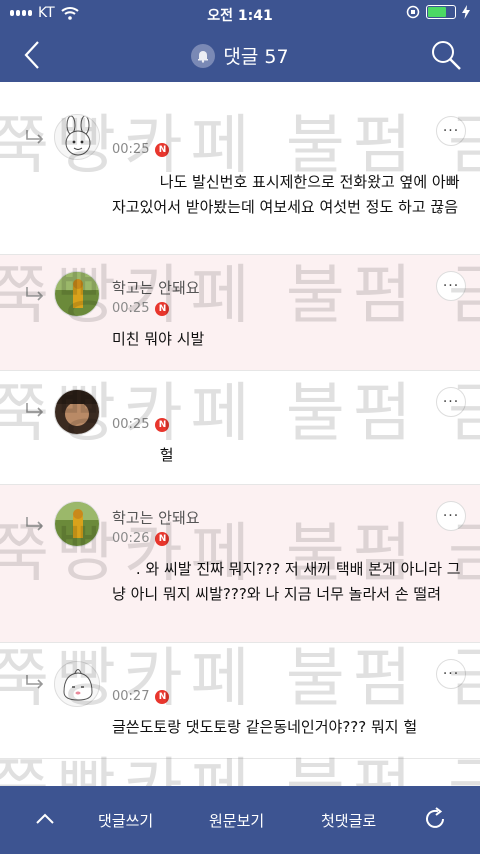 The width and height of the screenshot is (480, 854). Describe the element at coordinates (158, 339) in the screenshot. I see `comment-text: 미친 뭐야 시발` at that location.